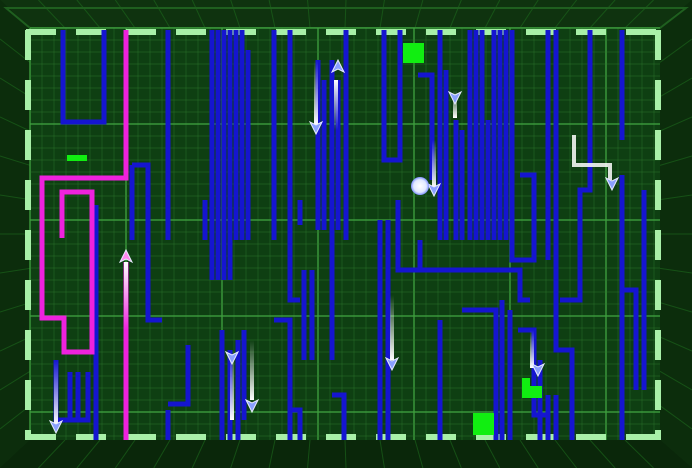 This screenshot has width=692, height=468. What do you see at coordinates (420, 186) in the screenshot?
I see `energy-orb-icon` at bounding box center [420, 186].